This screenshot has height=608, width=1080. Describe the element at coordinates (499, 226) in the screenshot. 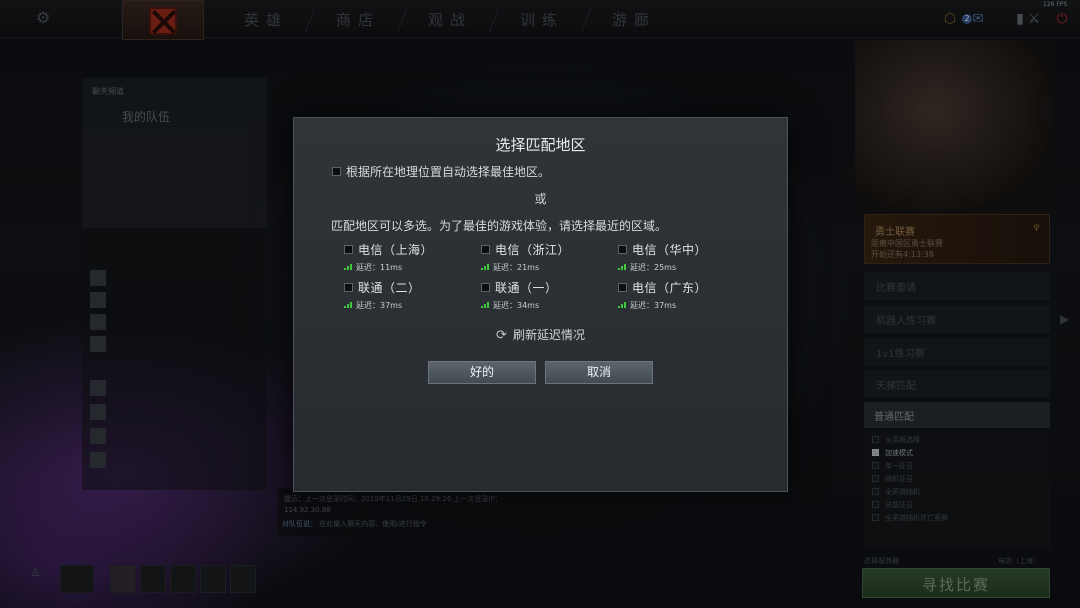

I see `region-description: 匹配地区可以多选。为了最佳的游戏体验，请选择最近的区域。` at that location.